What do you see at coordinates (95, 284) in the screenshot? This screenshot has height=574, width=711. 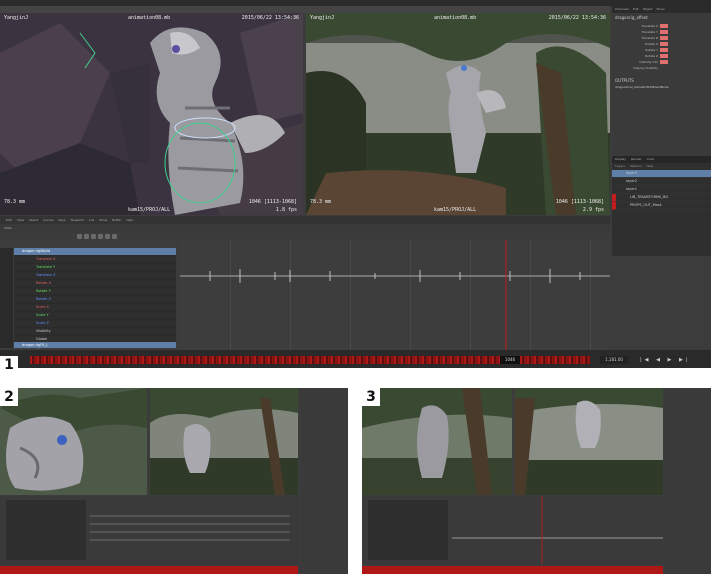 I see `outliner-item: Rotate X` at bounding box center [95, 284].